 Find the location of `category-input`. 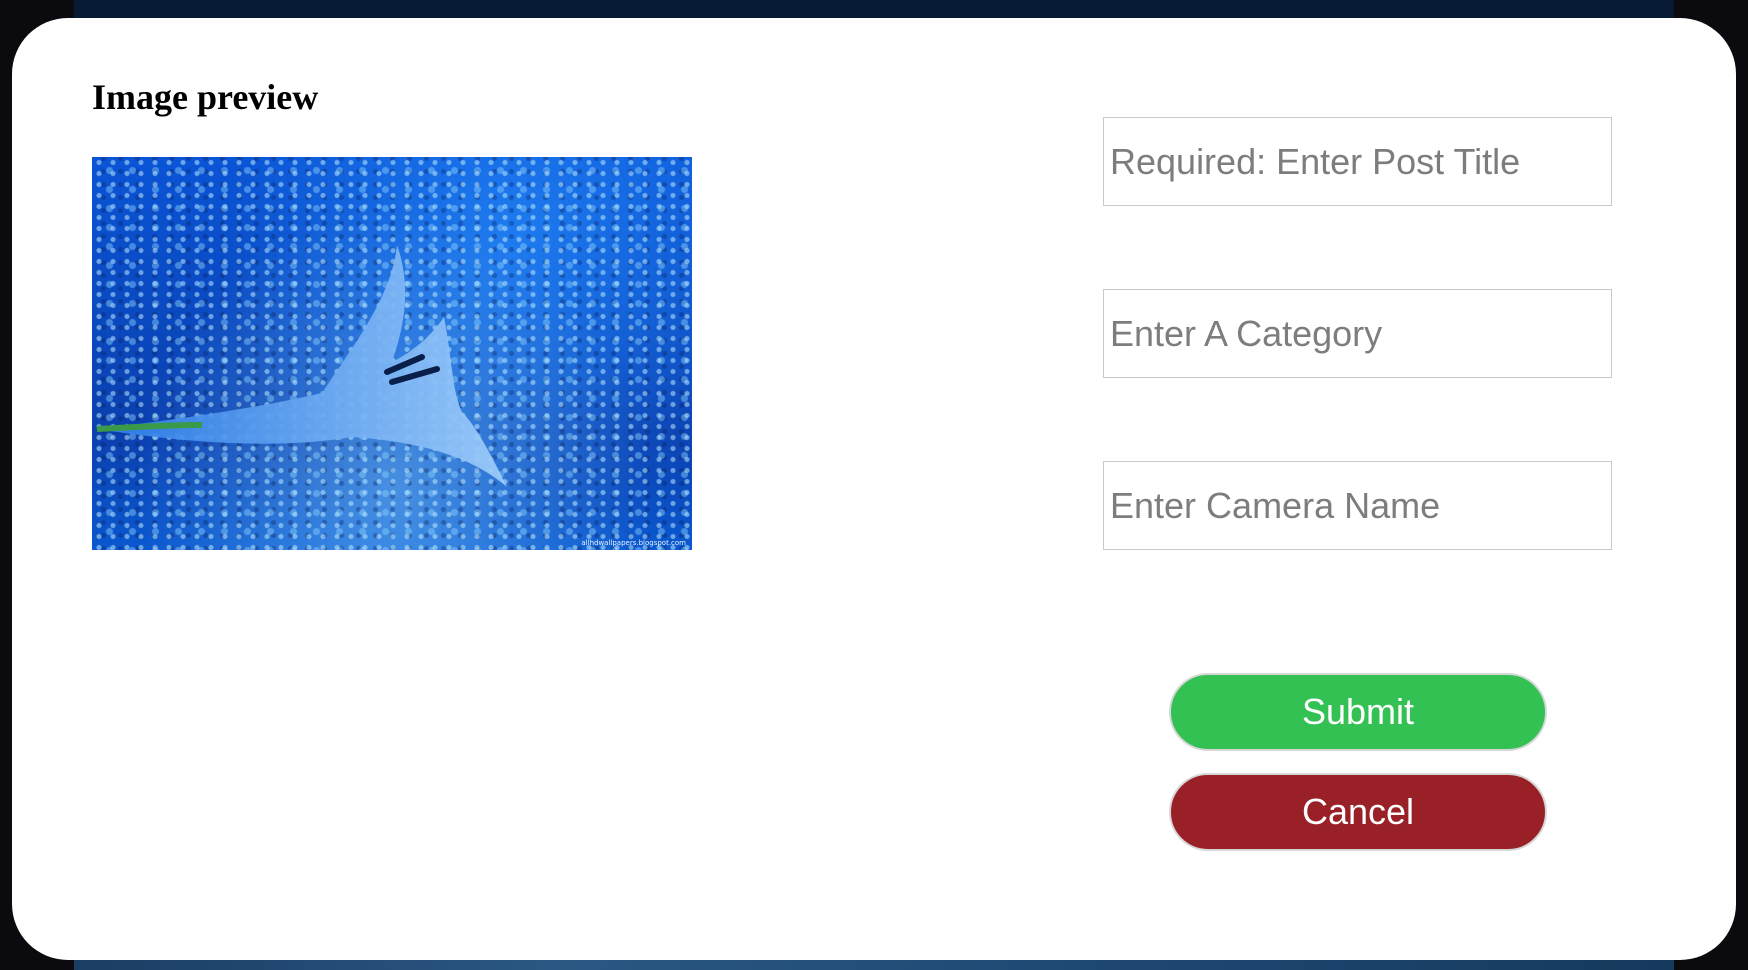

category-input is located at coordinates (1357, 333).